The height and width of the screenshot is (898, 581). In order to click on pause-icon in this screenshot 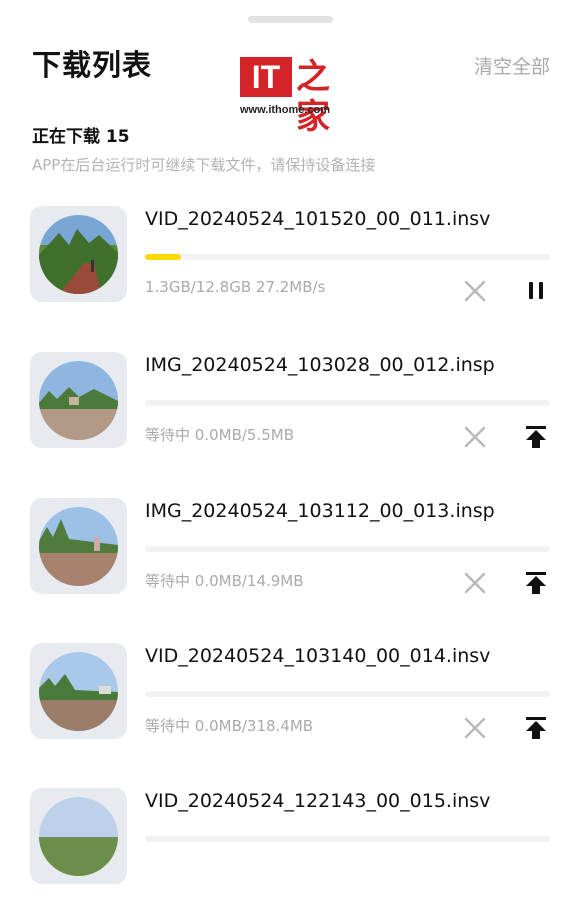, I will do `click(536, 291)`.